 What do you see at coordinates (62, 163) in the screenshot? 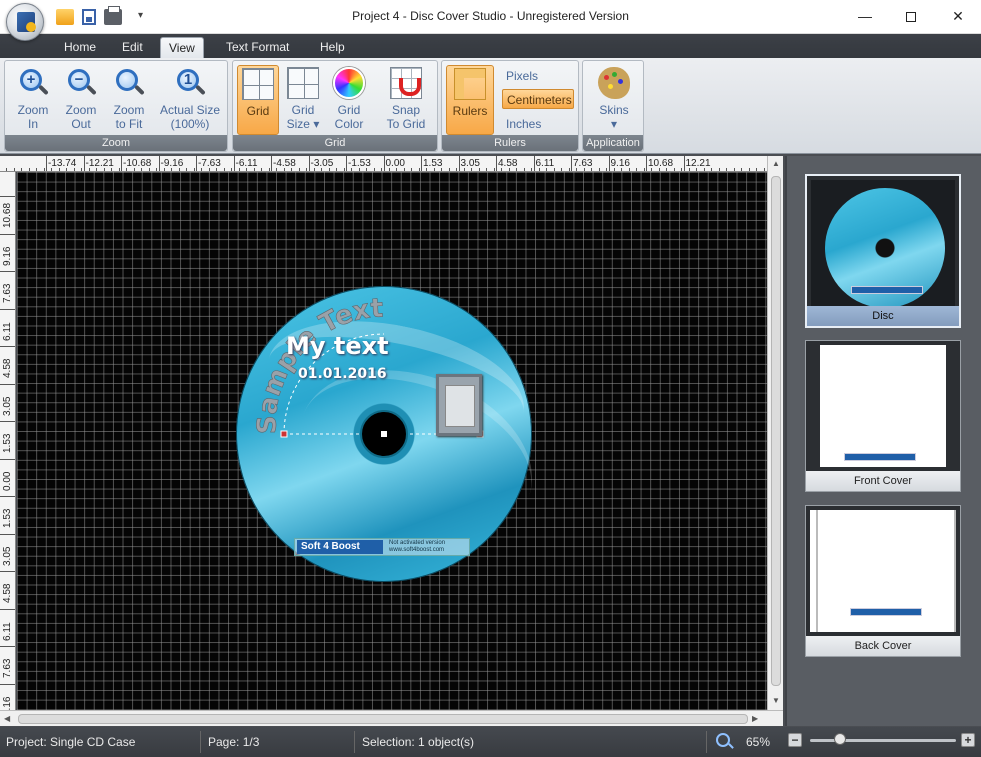
I see `ruler-label: -13.74` at bounding box center [62, 163].